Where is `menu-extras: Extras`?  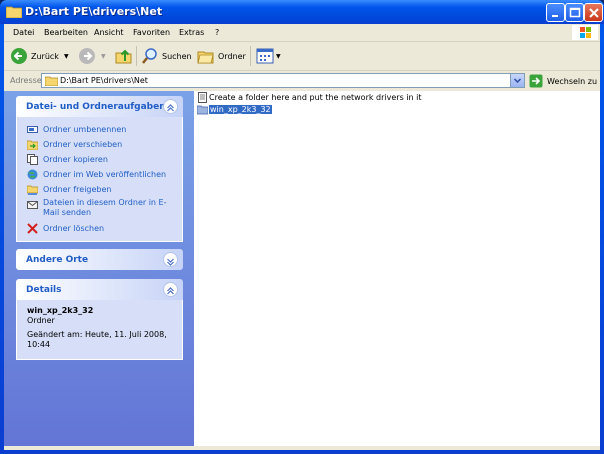 menu-extras: Extras is located at coordinates (191, 32).